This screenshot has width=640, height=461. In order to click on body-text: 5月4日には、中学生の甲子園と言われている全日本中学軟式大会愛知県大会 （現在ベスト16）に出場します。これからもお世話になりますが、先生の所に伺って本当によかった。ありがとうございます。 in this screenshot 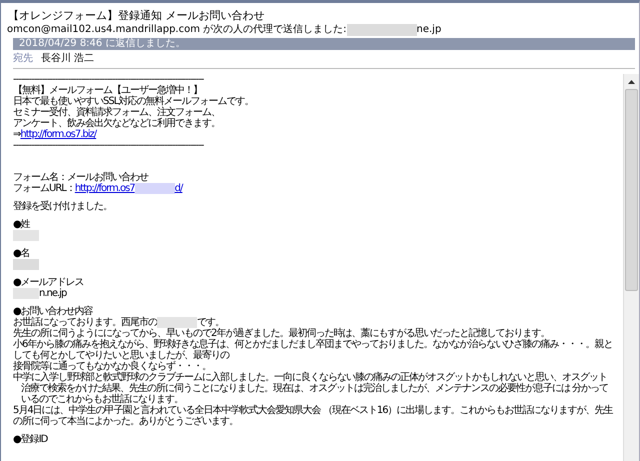, I will do `click(313, 416)`.